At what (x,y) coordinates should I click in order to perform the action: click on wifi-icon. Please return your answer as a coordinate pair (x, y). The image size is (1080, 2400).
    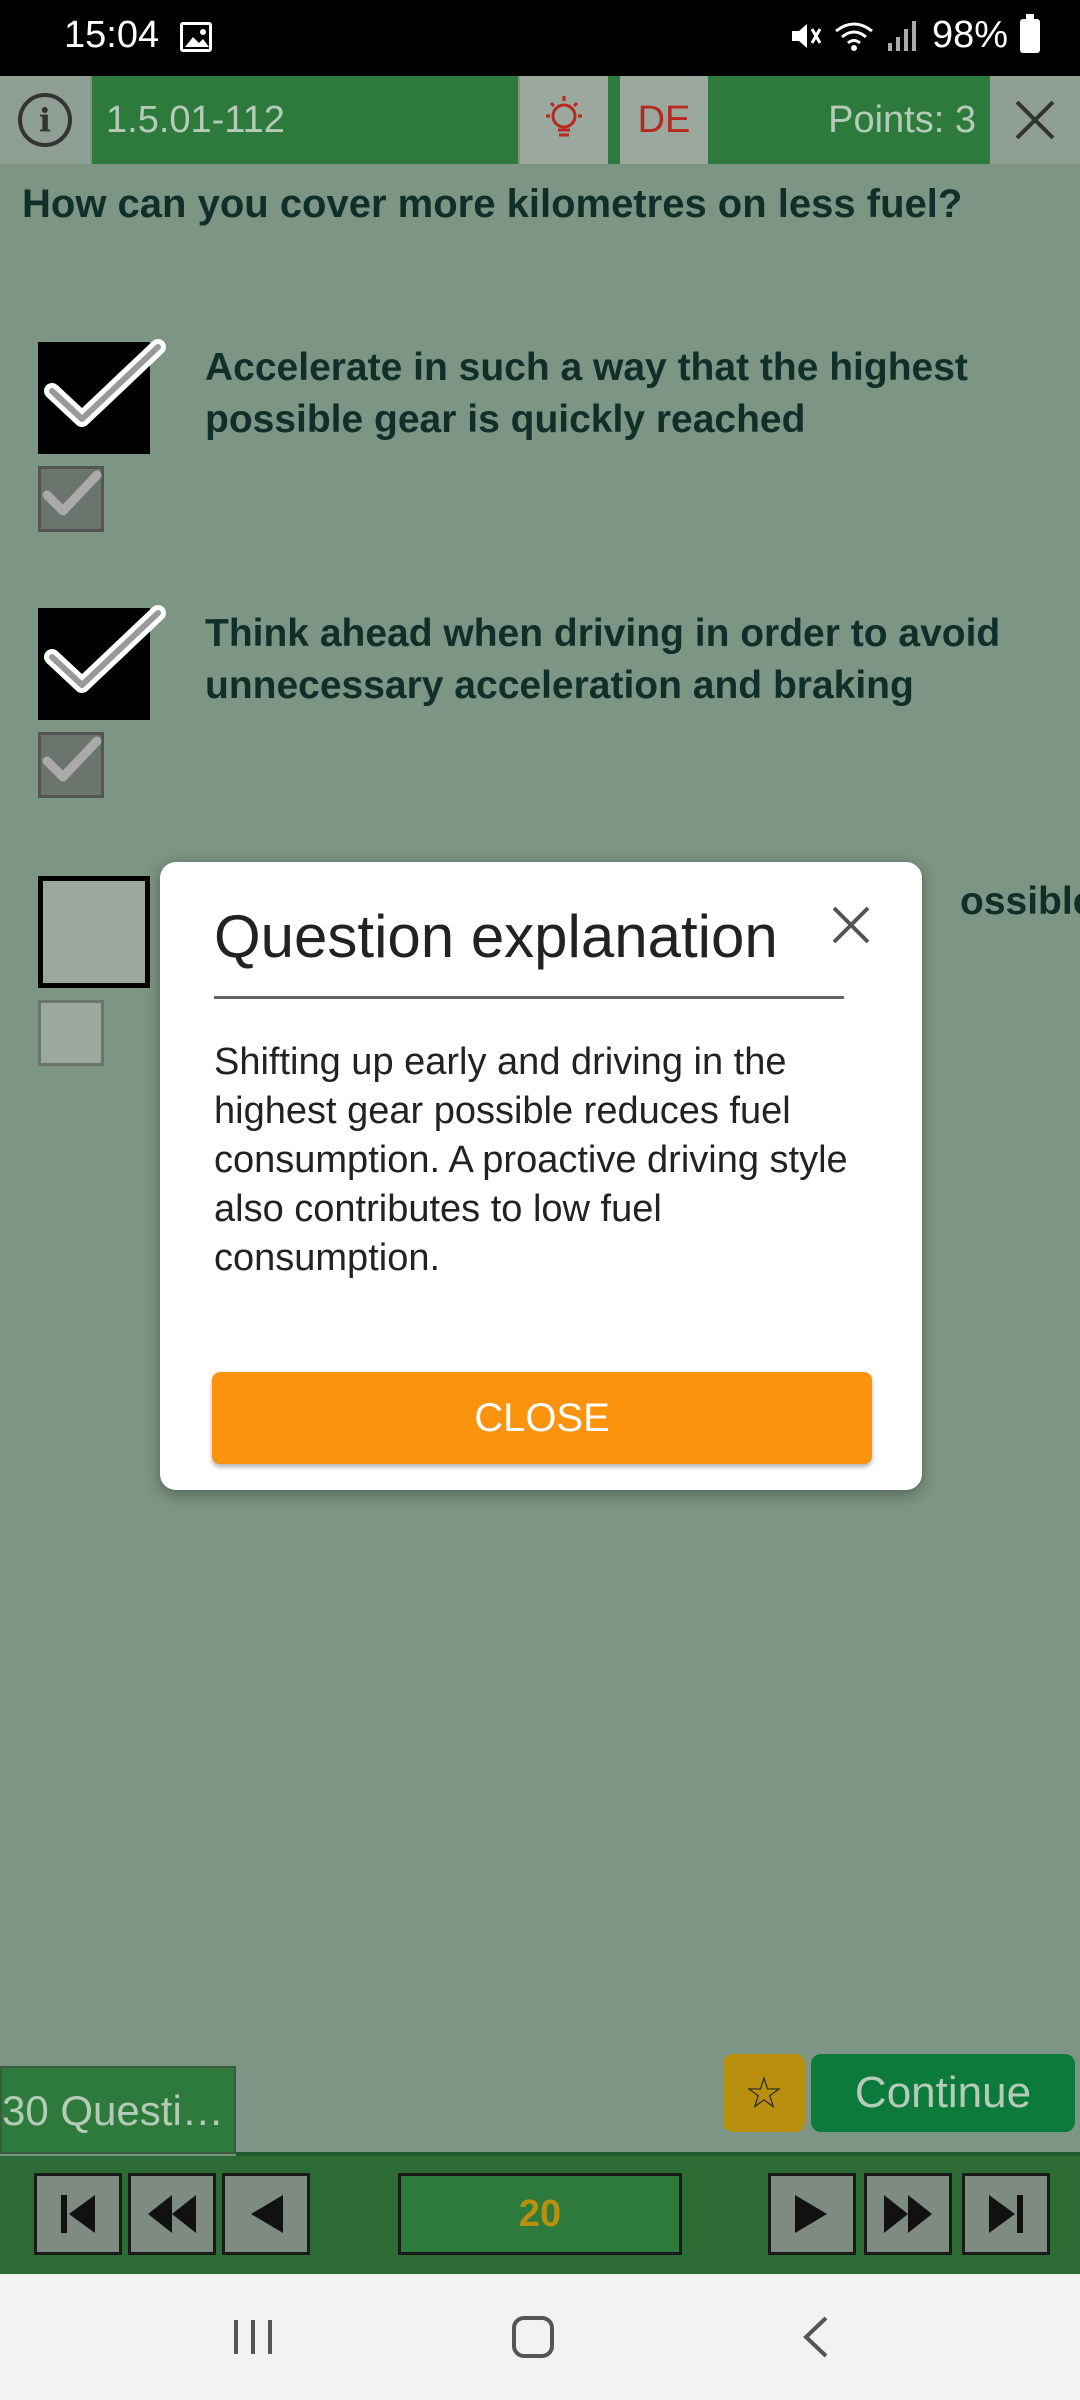
    Looking at the image, I should click on (854, 36).